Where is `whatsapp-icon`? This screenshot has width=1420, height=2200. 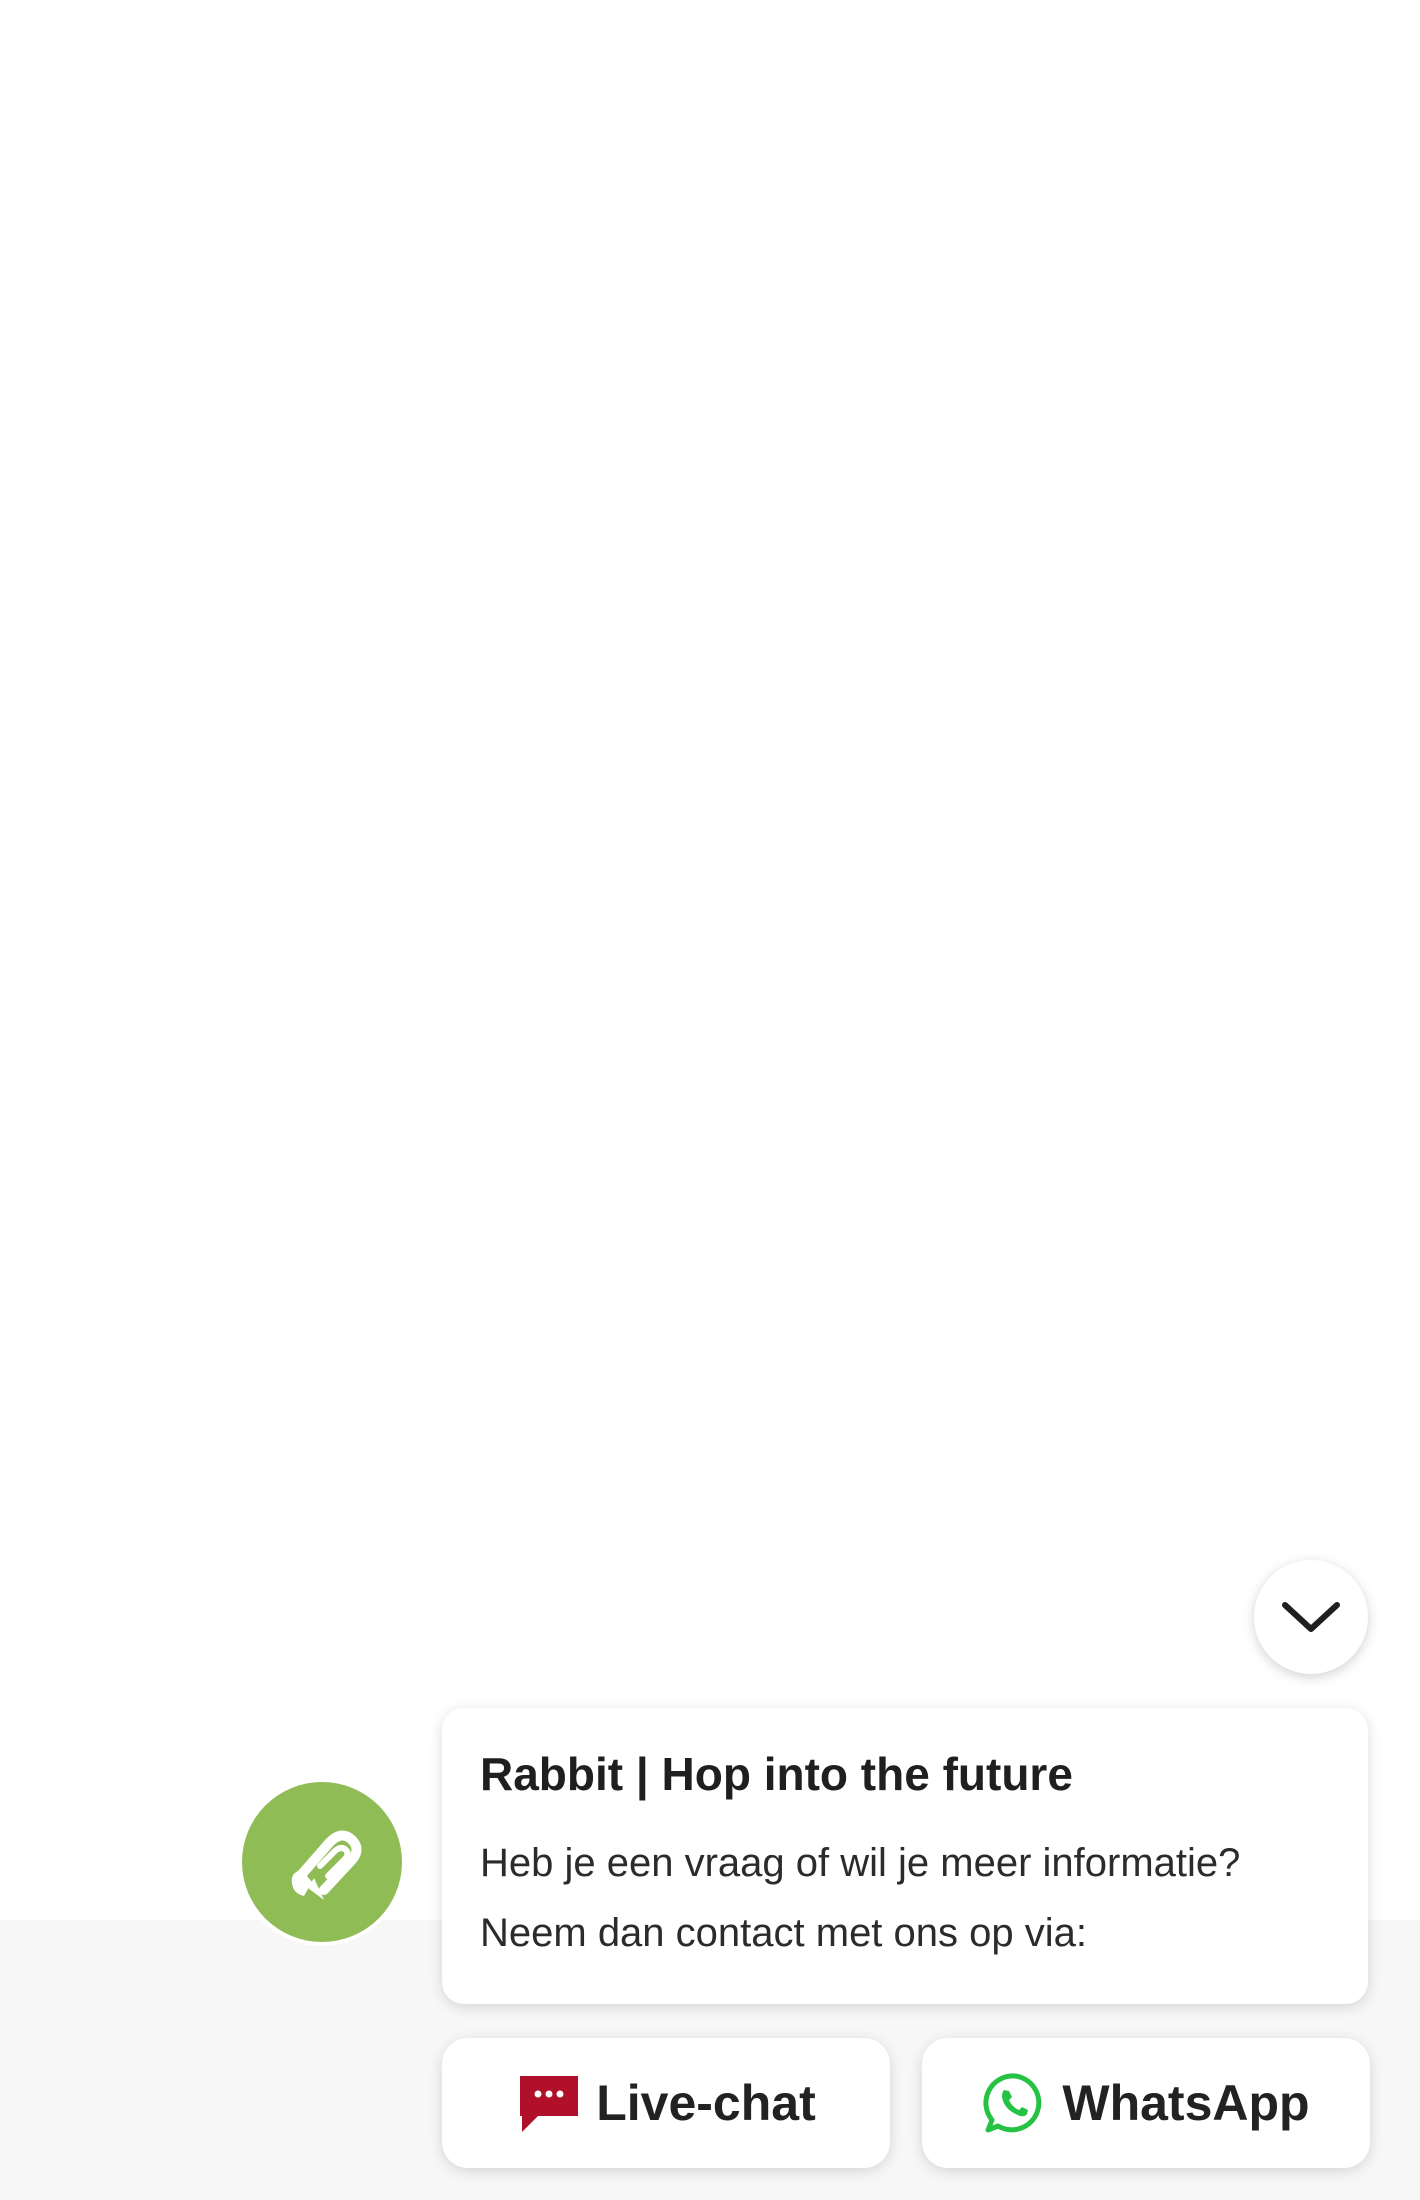
whatsapp-icon is located at coordinates (1015, 2103).